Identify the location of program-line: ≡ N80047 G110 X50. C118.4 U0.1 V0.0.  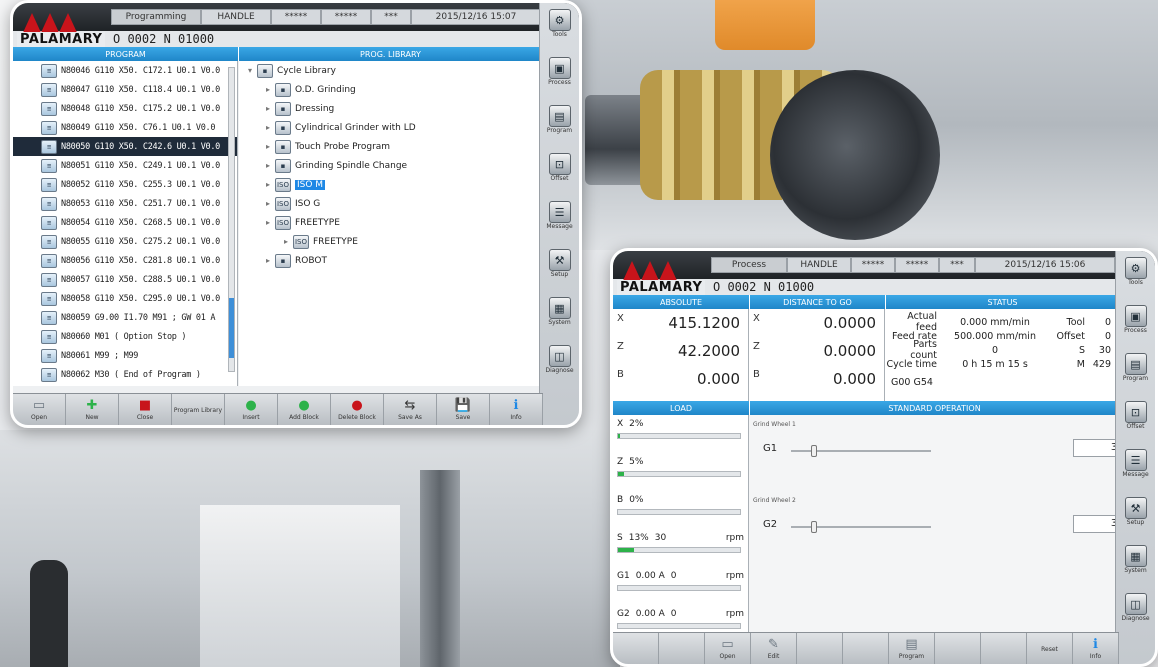
(125, 89).